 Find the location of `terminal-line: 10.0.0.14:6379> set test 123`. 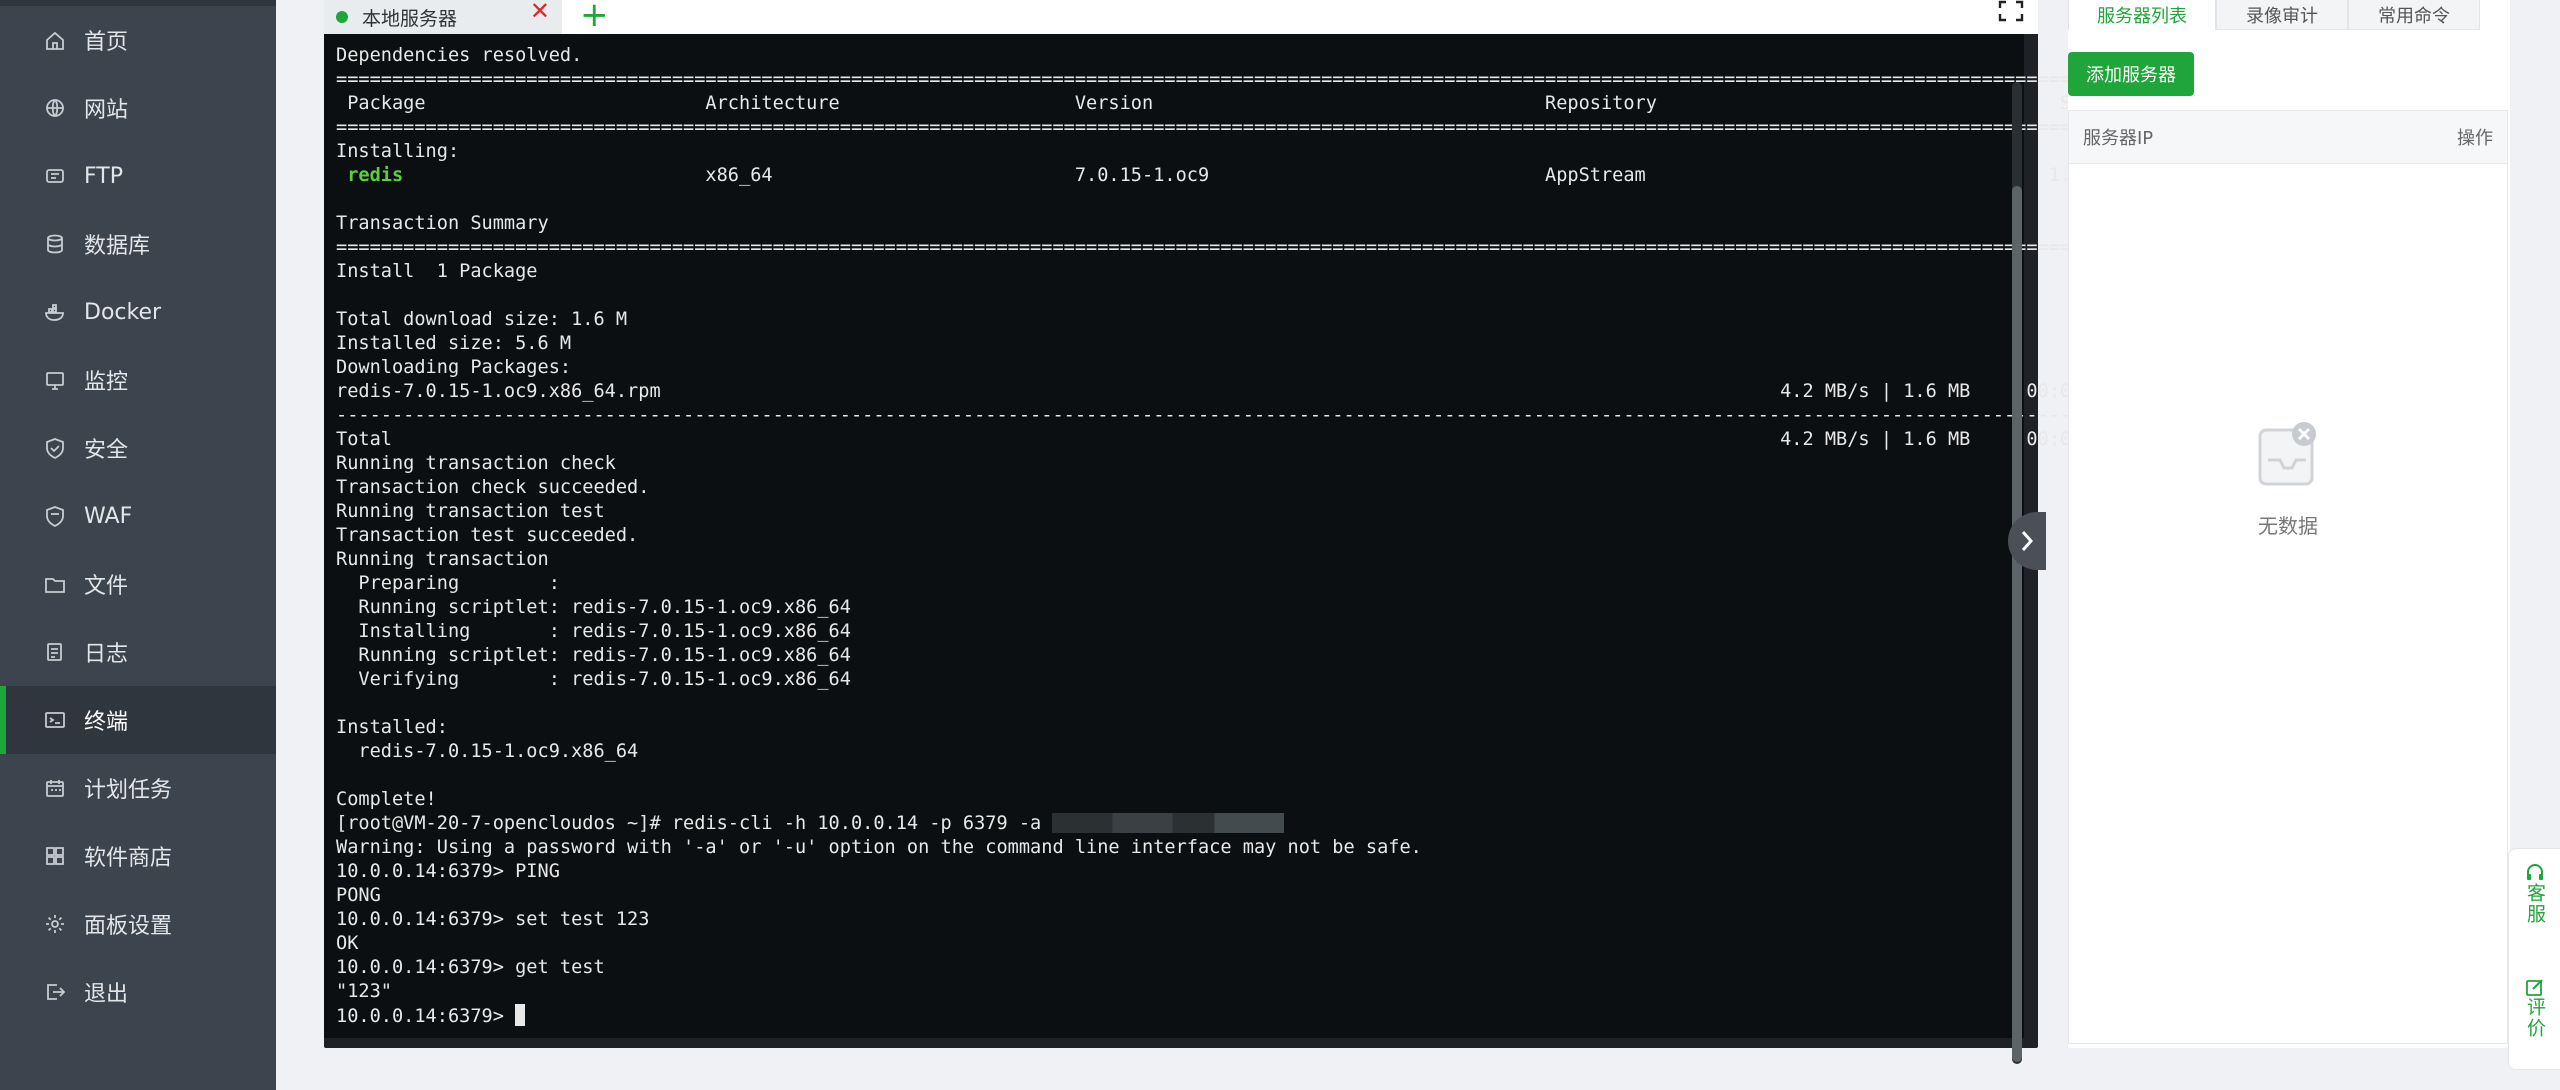

terminal-line: 10.0.0.14:6379> set test 123 is located at coordinates (493, 919).